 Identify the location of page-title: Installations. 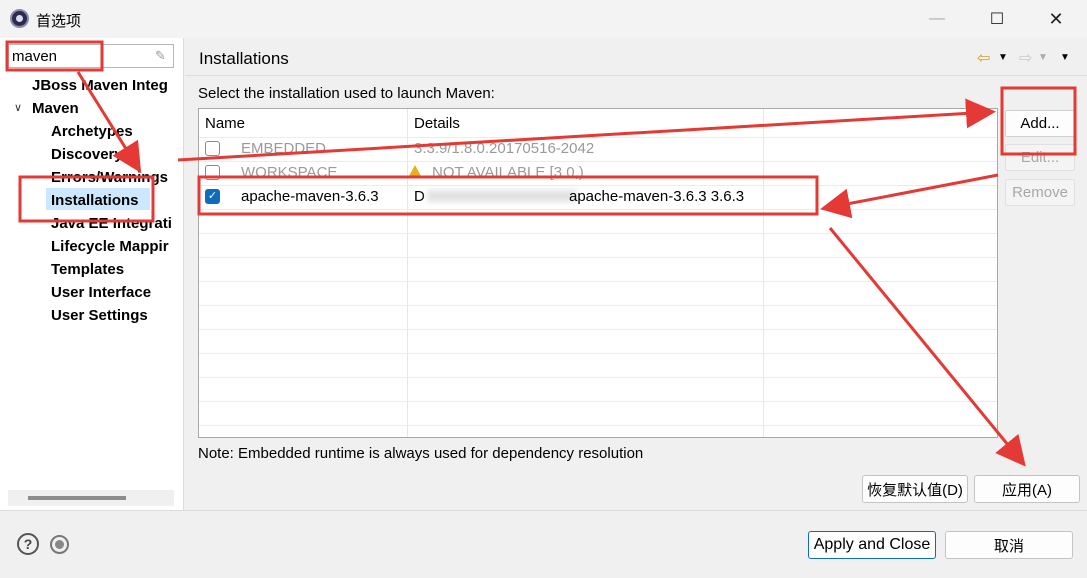
(244, 58).